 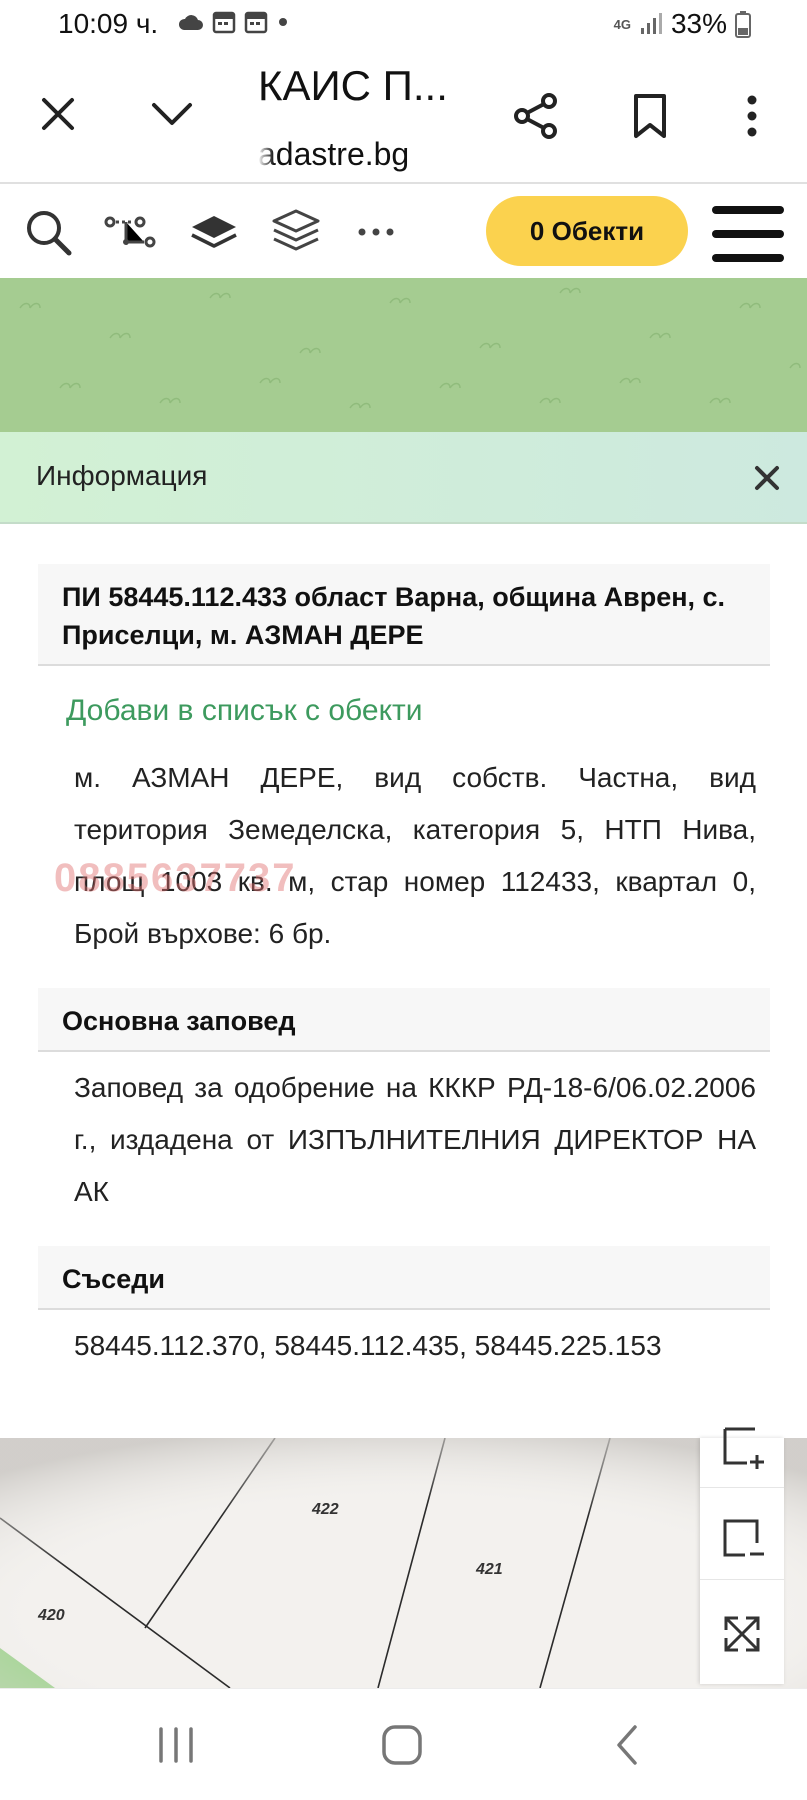 I want to click on notification-icons, so click(x=234, y=22).